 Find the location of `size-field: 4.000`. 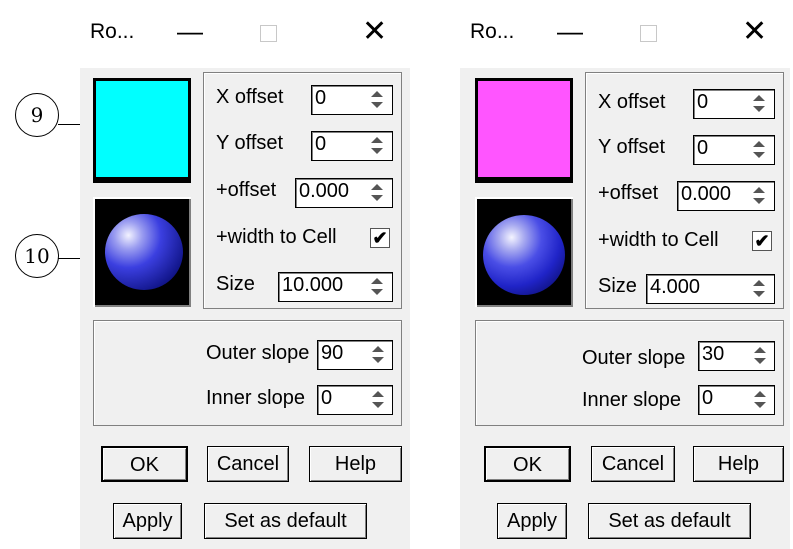

size-field: 4.000 is located at coordinates (710, 289).